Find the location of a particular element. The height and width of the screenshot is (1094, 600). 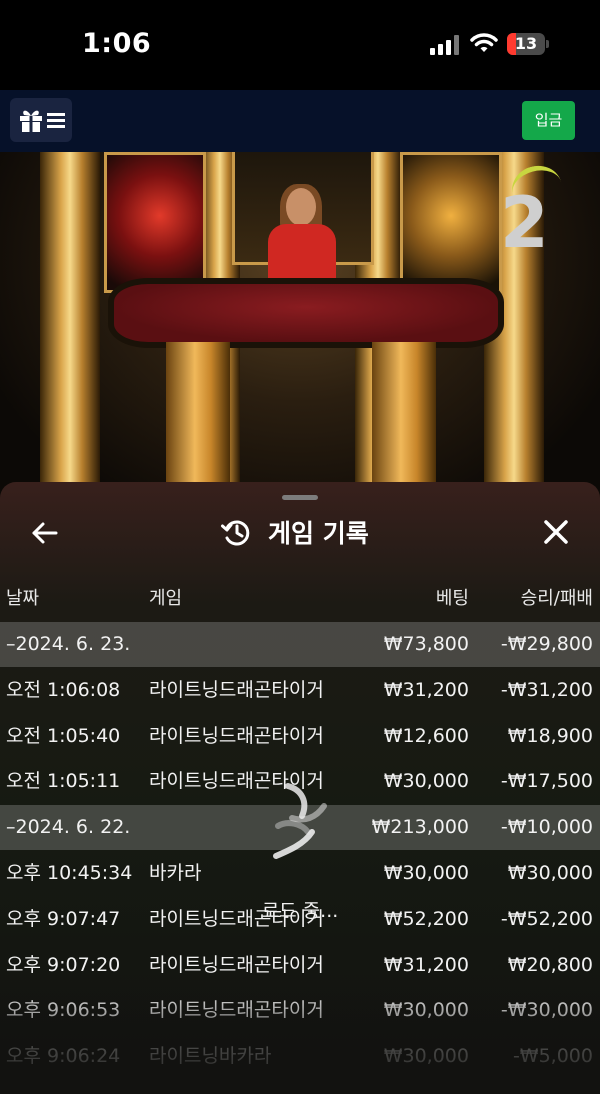

gift-menu-button is located at coordinates (41, 120).